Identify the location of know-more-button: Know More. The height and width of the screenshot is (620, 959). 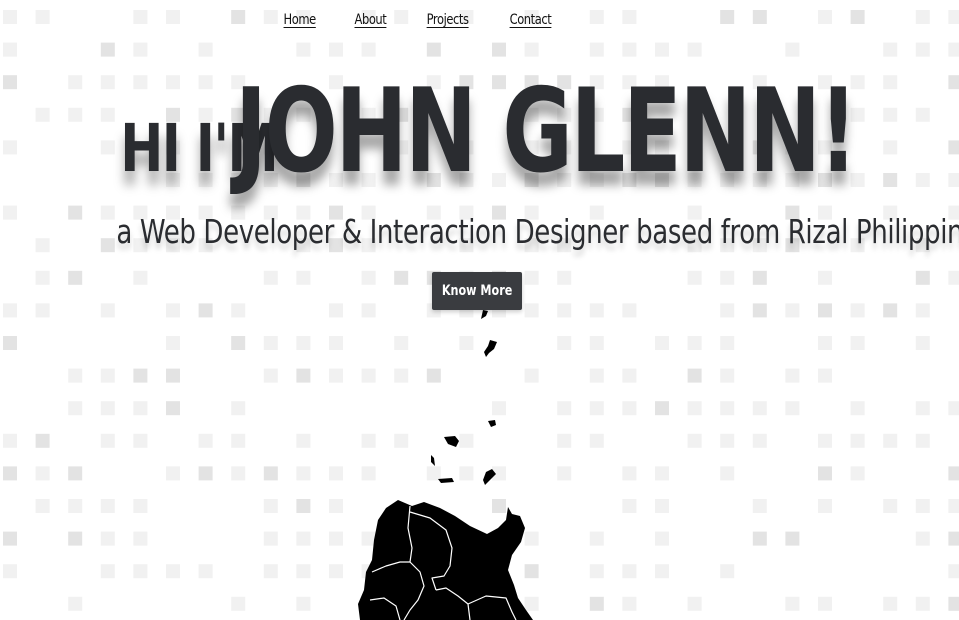
(477, 291).